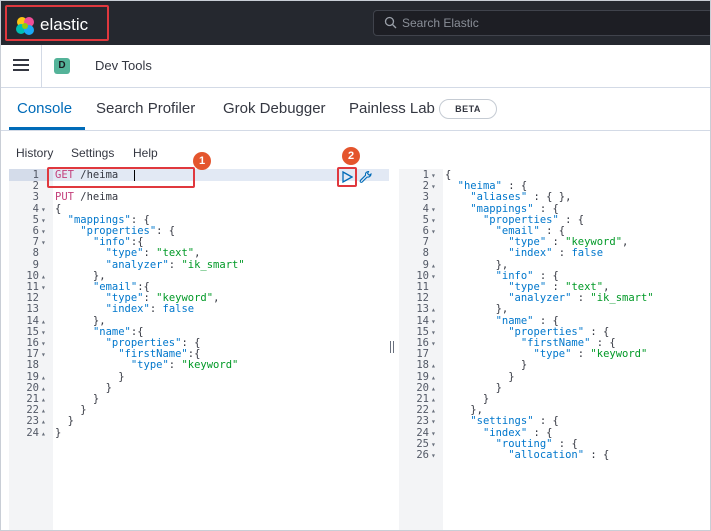  Describe the element at coordinates (390, 22) in the screenshot. I see `search-icon` at that location.